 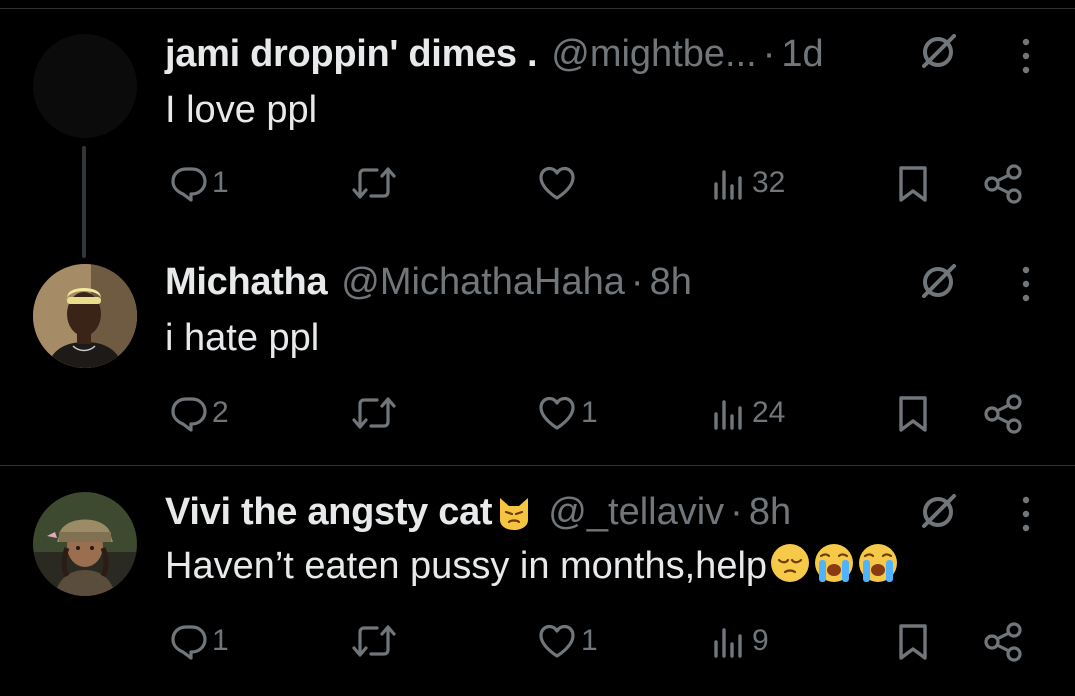 I want to click on author-name: jami droppin' dimes ., so click(x=351, y=54).